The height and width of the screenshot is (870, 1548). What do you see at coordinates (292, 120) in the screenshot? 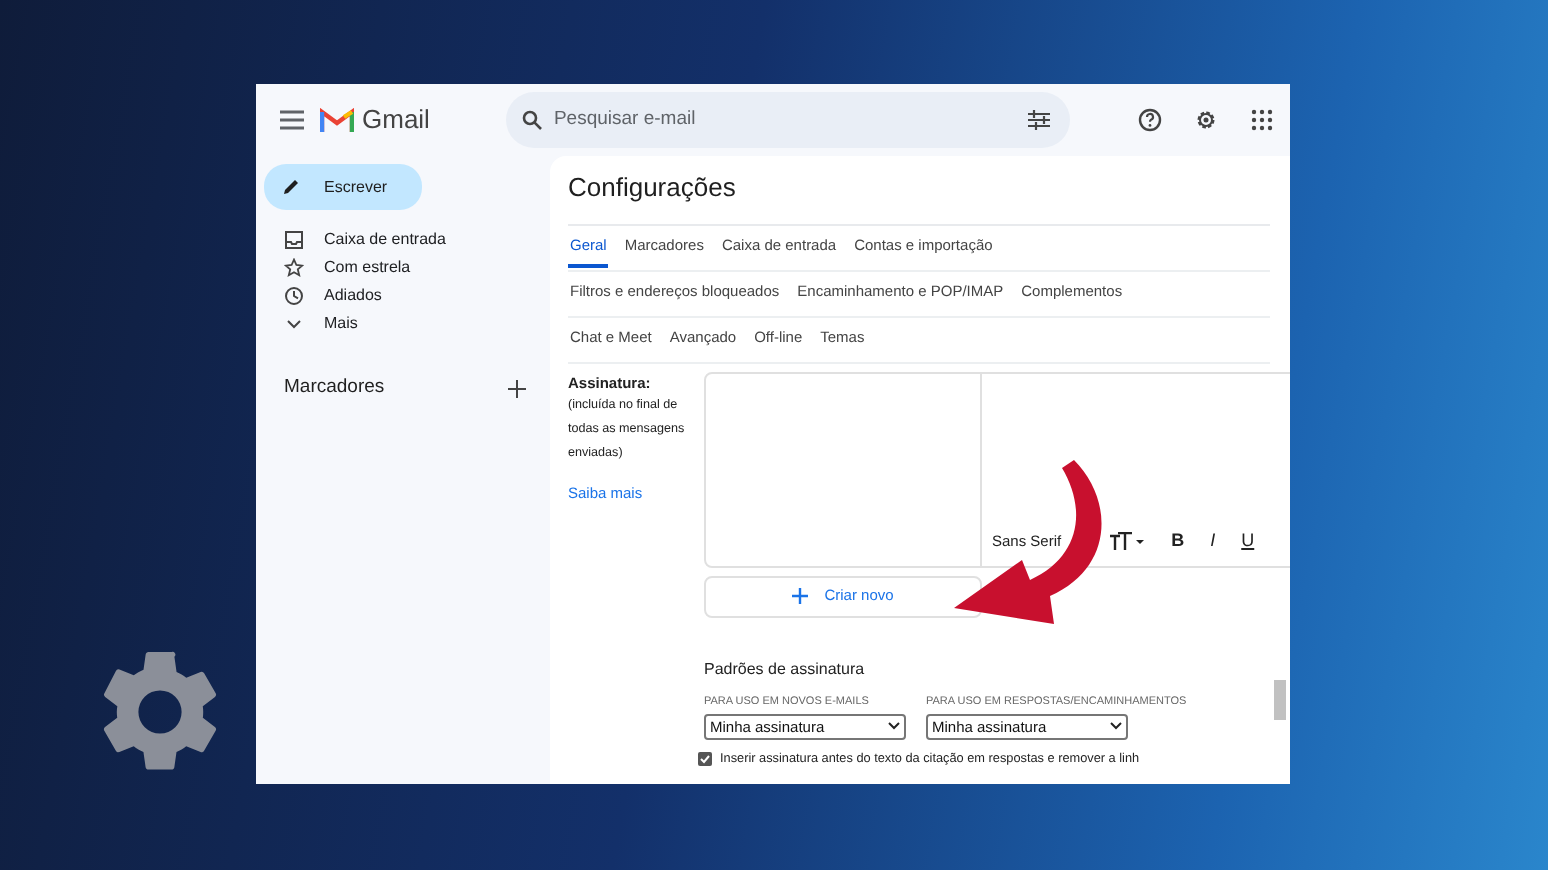
I see `menu-icon` at bounding box center [292, 120].